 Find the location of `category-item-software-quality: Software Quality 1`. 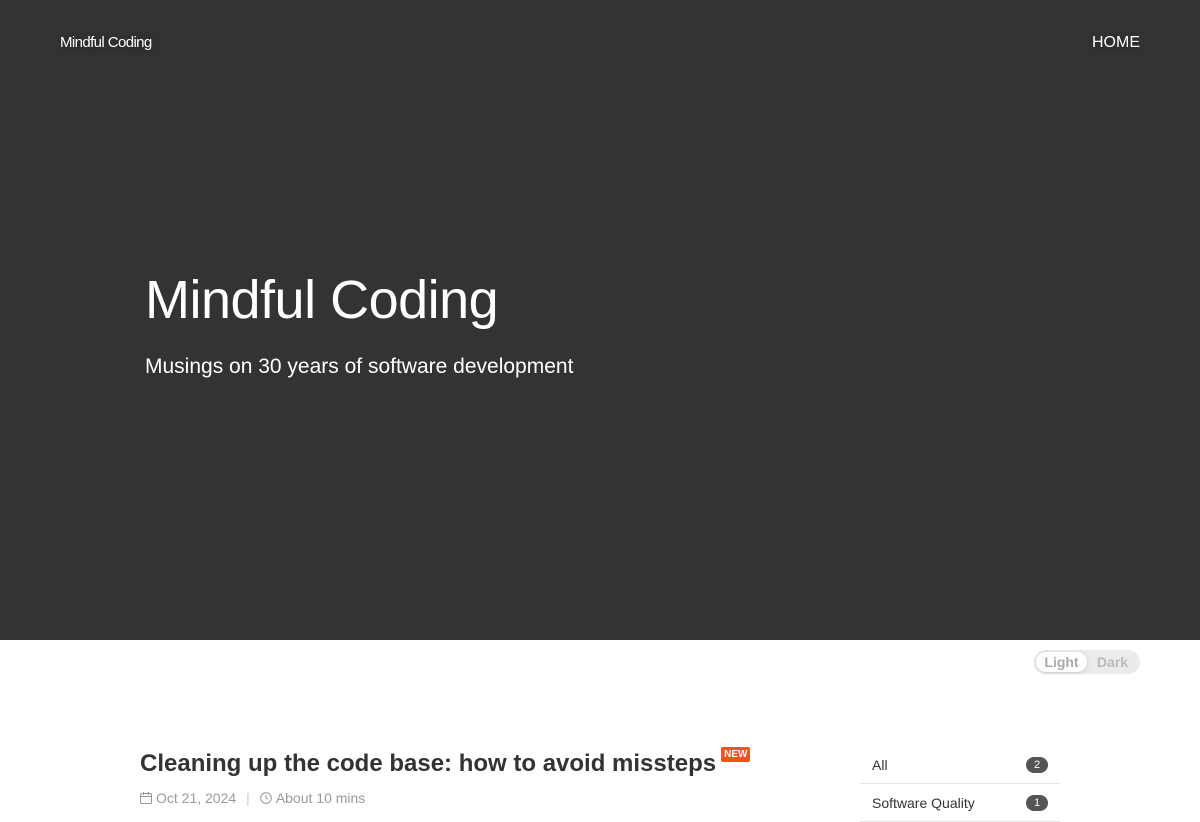

category-item-software-quality: Software Quality 1 is located at coordinates (960, 803).